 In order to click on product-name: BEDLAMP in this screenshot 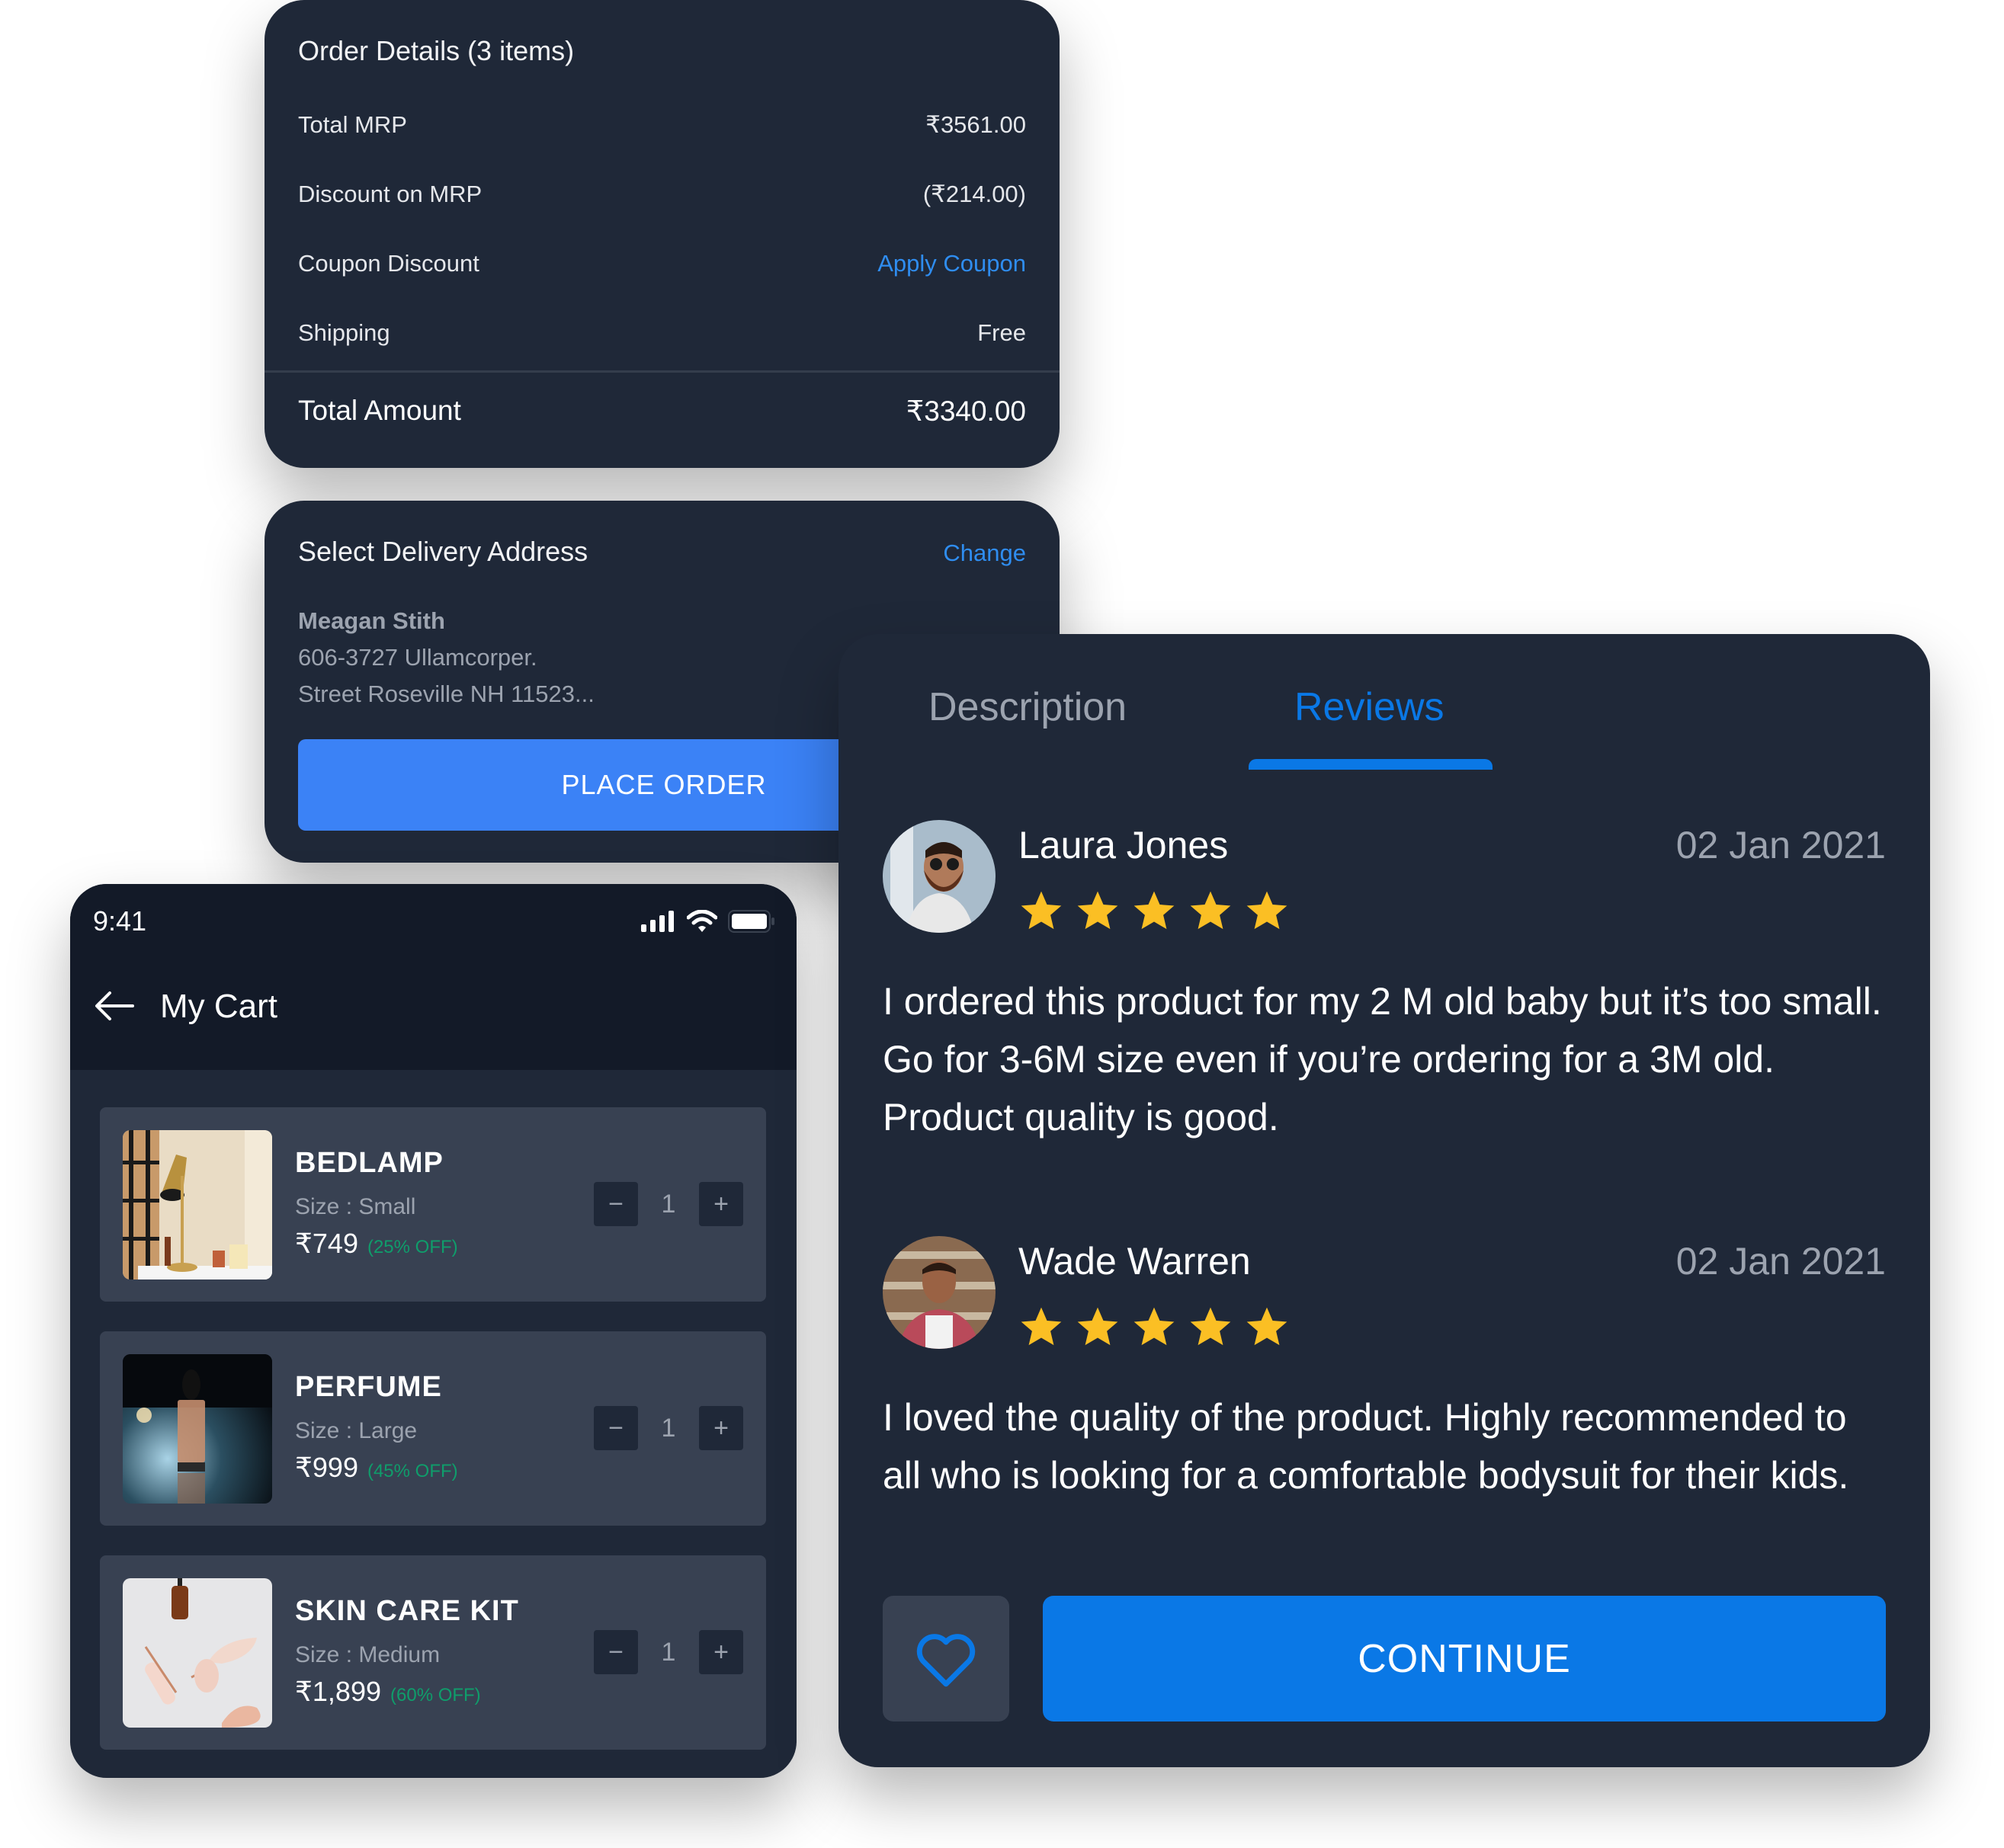, I will do `click(369, 1163)`.